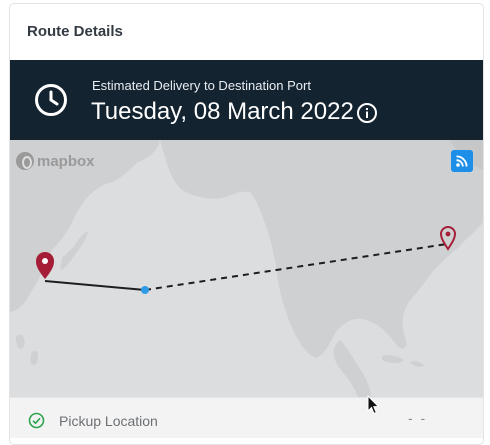 Image resolution: width=490 pixels, height=445 pixels. Describe the element at coordinates (222, 111) in the screenshot. I see `delivery-date: Tuesday, 08 March 2022` at that location.